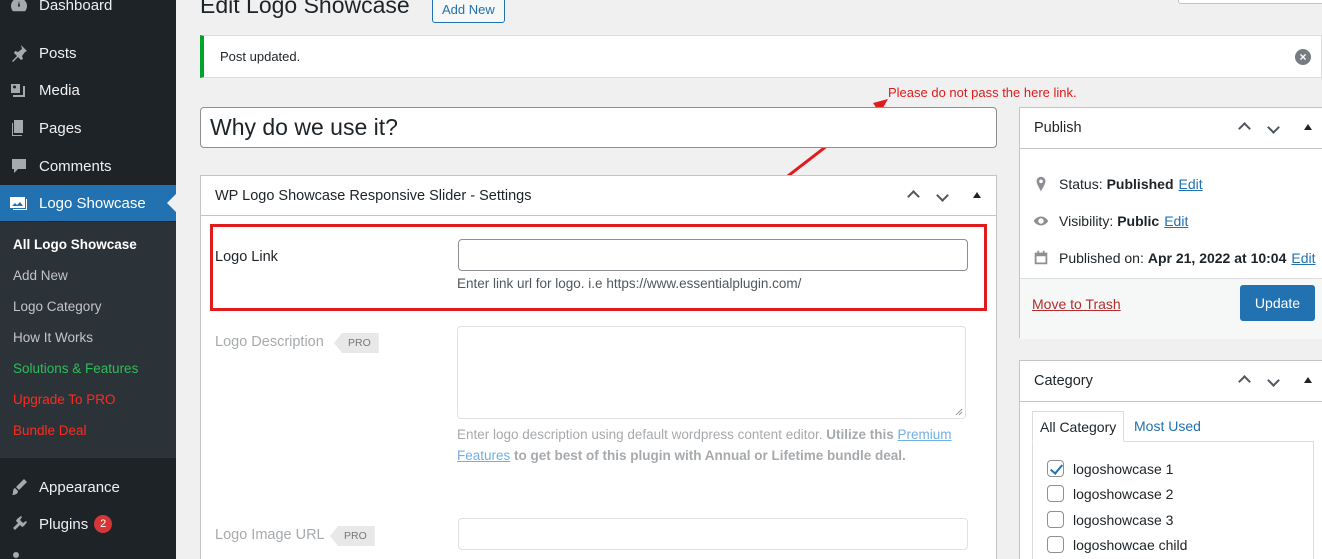  What do you see at coordinates (598, 127) in the screenshot?
I see `post-title-input: Why do we use it?` at bounding box center [598, 127].